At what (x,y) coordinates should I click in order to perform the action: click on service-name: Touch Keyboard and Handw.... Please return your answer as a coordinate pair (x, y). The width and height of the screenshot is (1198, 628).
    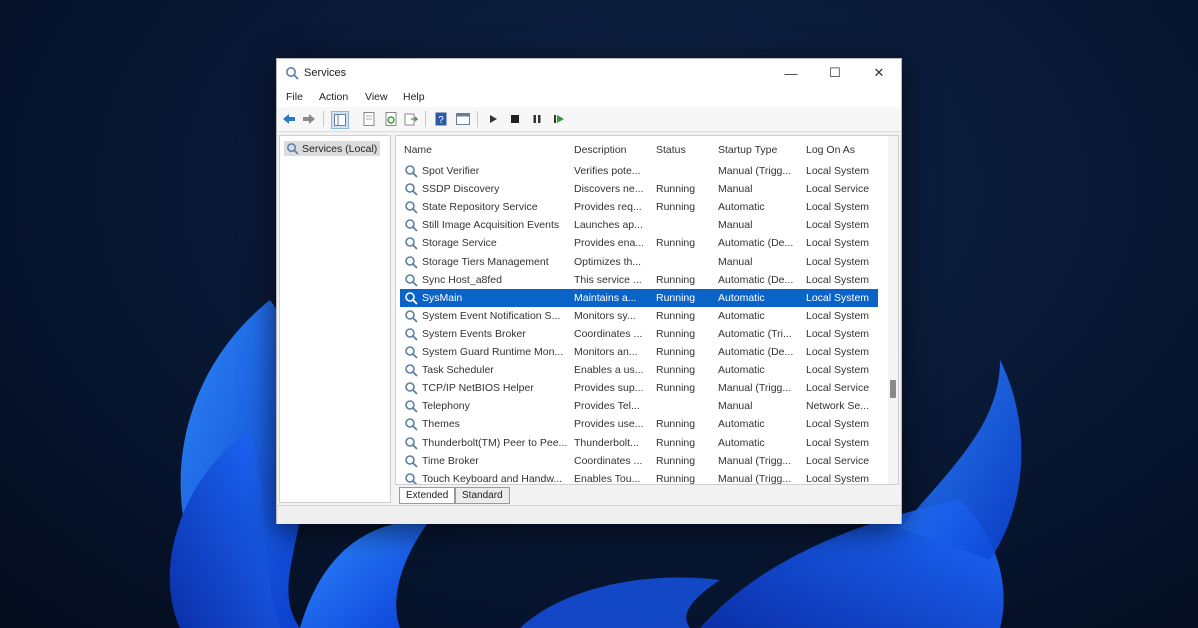
    Looking at the image, I should click on (492, 478).